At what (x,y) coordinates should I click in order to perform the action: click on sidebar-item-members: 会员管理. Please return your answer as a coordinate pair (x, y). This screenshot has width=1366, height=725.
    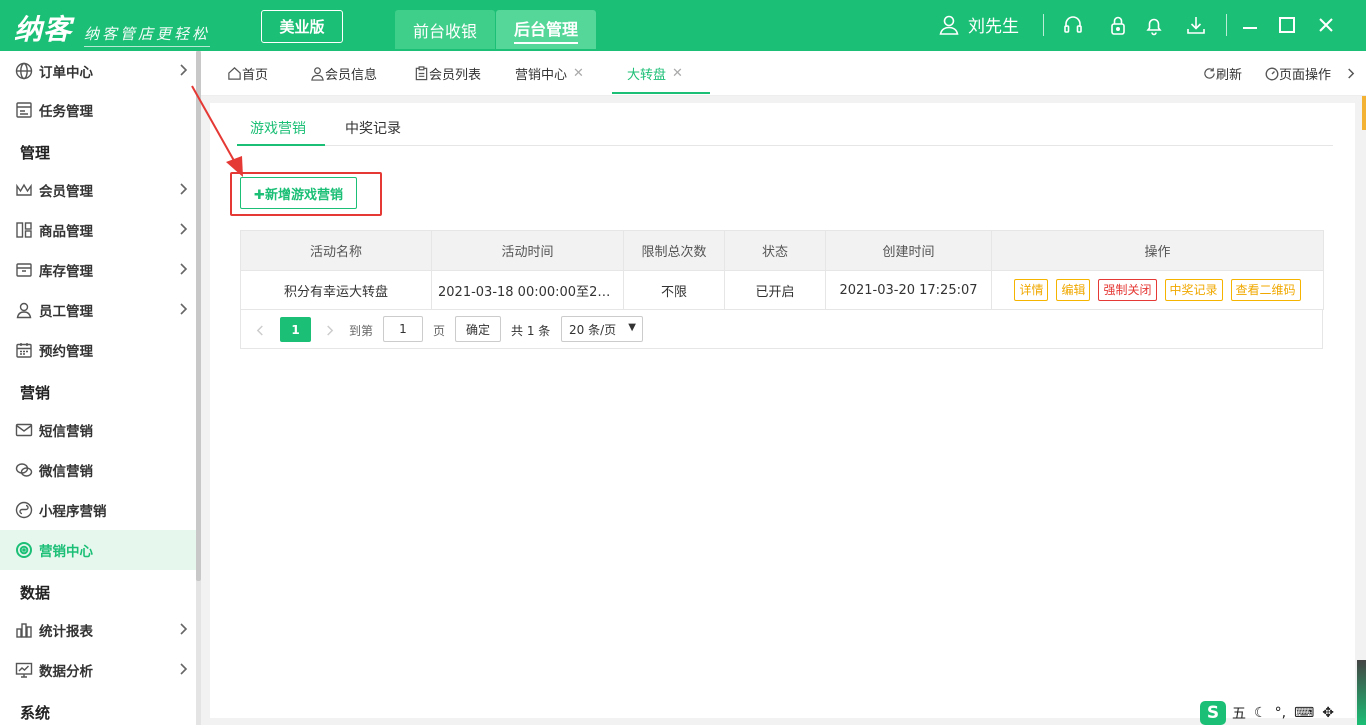
    Looking at the image, I should click on (98, 190).